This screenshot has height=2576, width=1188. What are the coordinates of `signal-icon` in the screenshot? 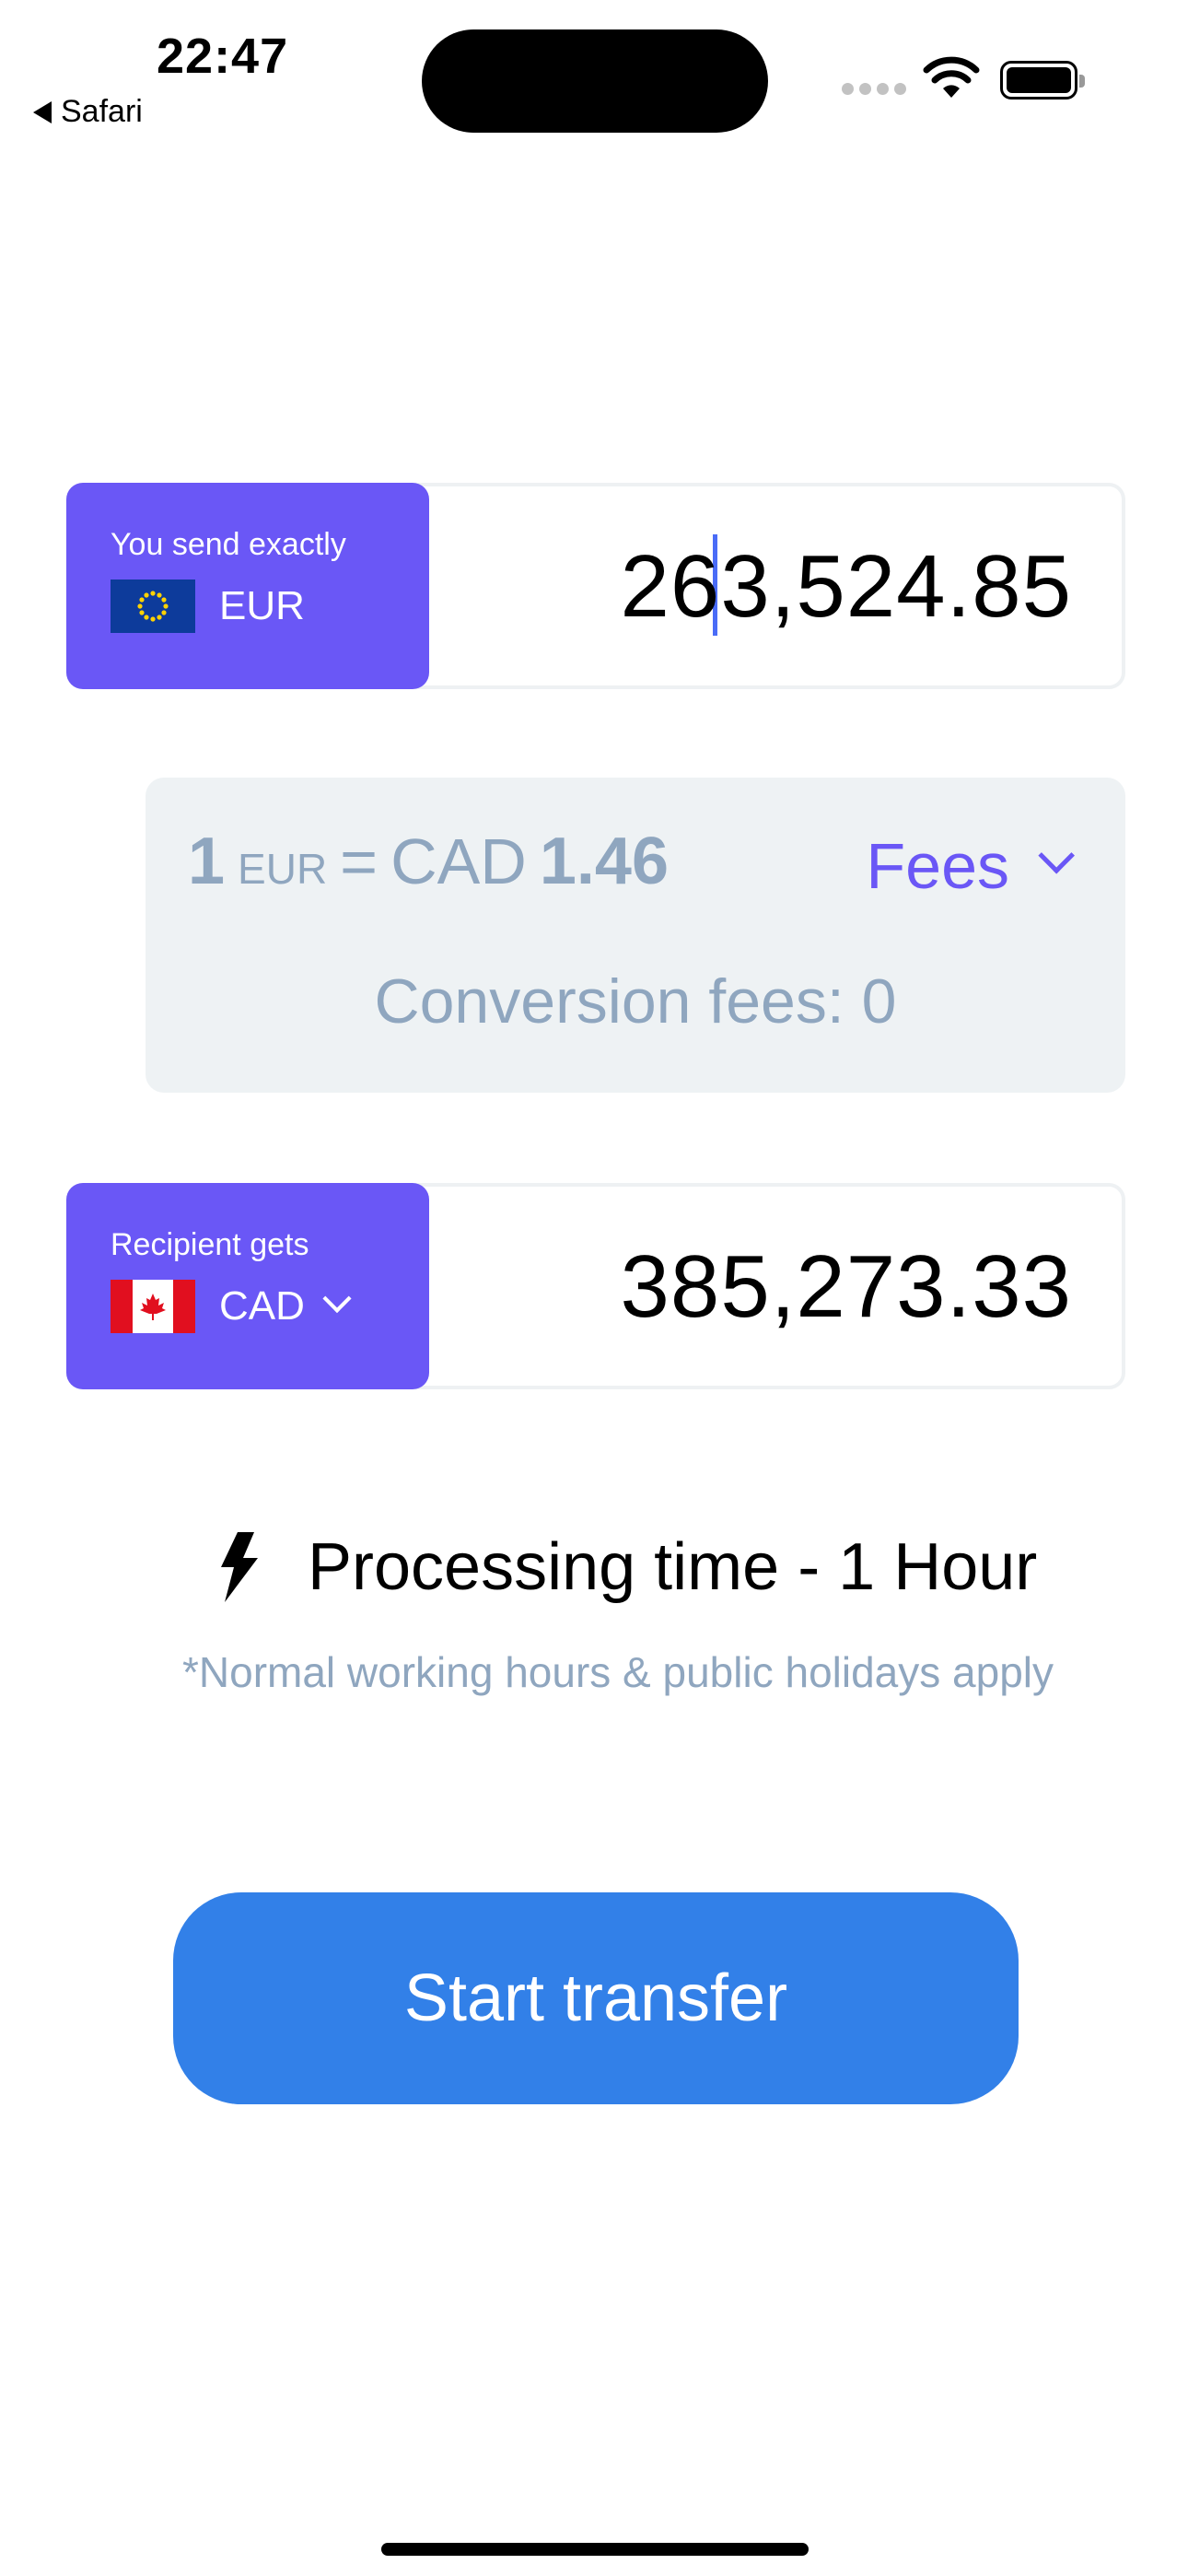 It's located at (874, 89).